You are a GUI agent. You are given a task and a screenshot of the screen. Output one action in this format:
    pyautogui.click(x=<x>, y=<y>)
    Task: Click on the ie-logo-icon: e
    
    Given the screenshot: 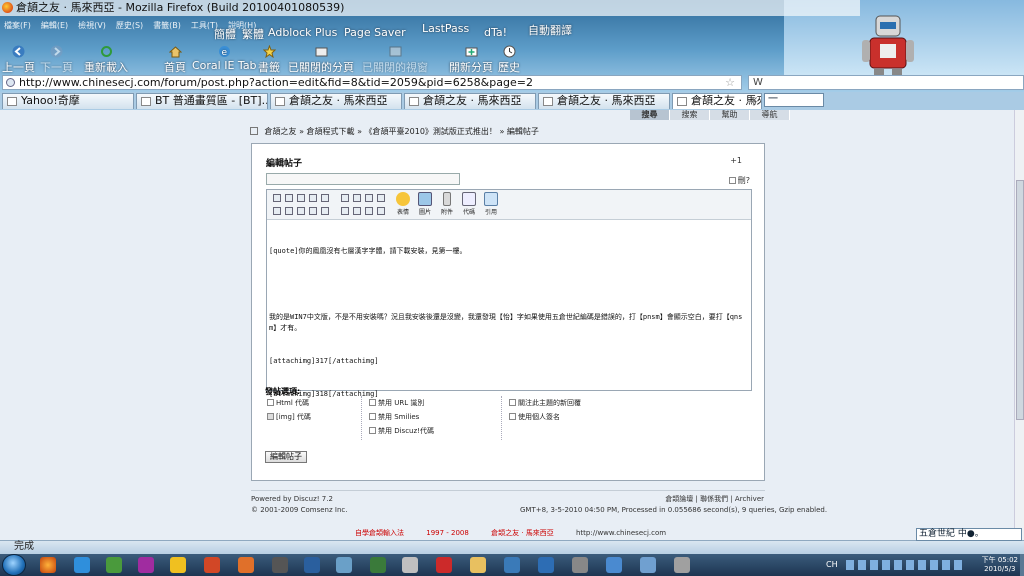 What is the action you would take?
    pyautogui.click(x=224, y=52)
    